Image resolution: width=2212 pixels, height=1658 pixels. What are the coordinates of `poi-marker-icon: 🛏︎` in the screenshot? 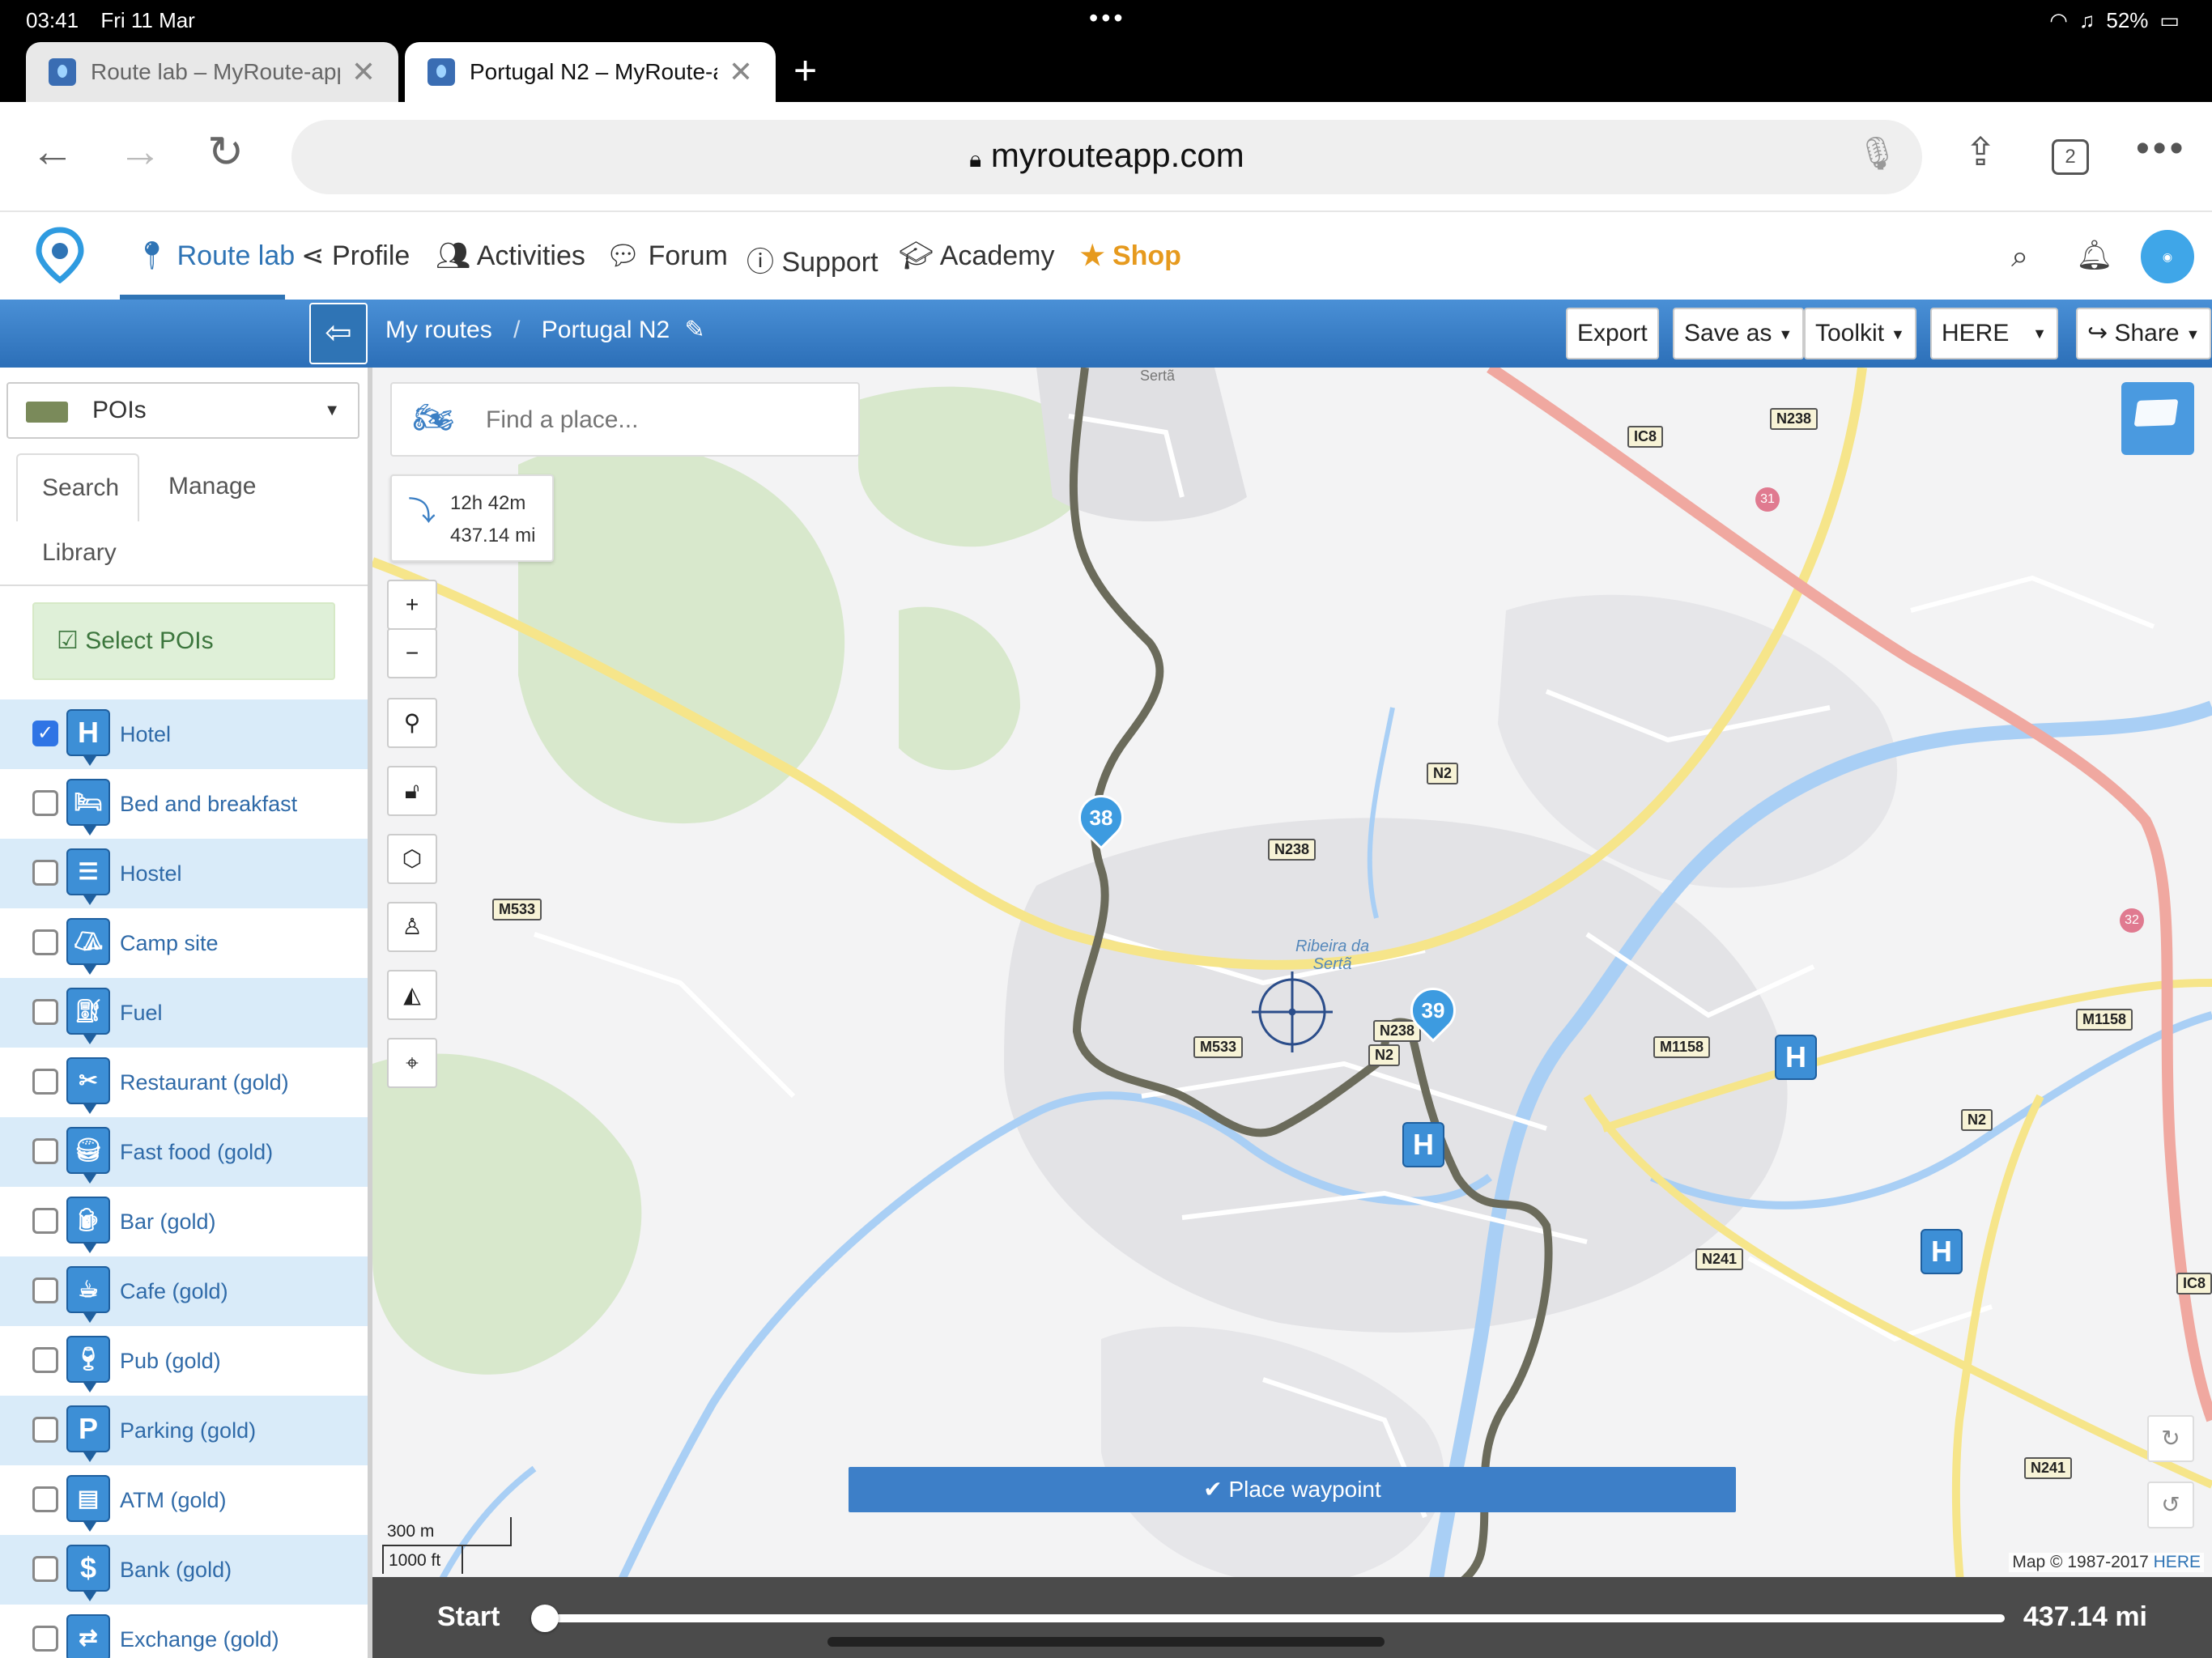 It's located at (88, 807).